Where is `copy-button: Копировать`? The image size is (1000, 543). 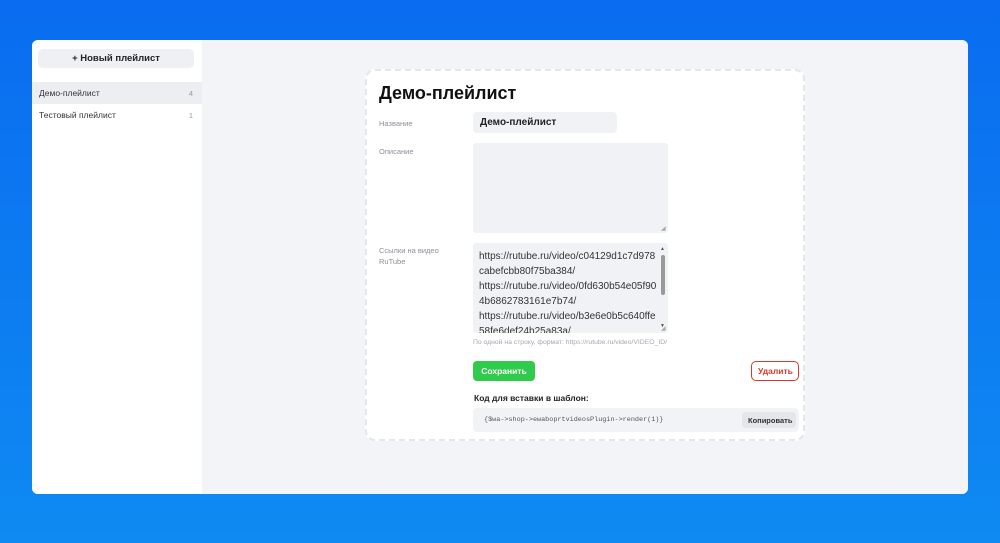 copy-button: Копировать is located at coordinates (769, 420).